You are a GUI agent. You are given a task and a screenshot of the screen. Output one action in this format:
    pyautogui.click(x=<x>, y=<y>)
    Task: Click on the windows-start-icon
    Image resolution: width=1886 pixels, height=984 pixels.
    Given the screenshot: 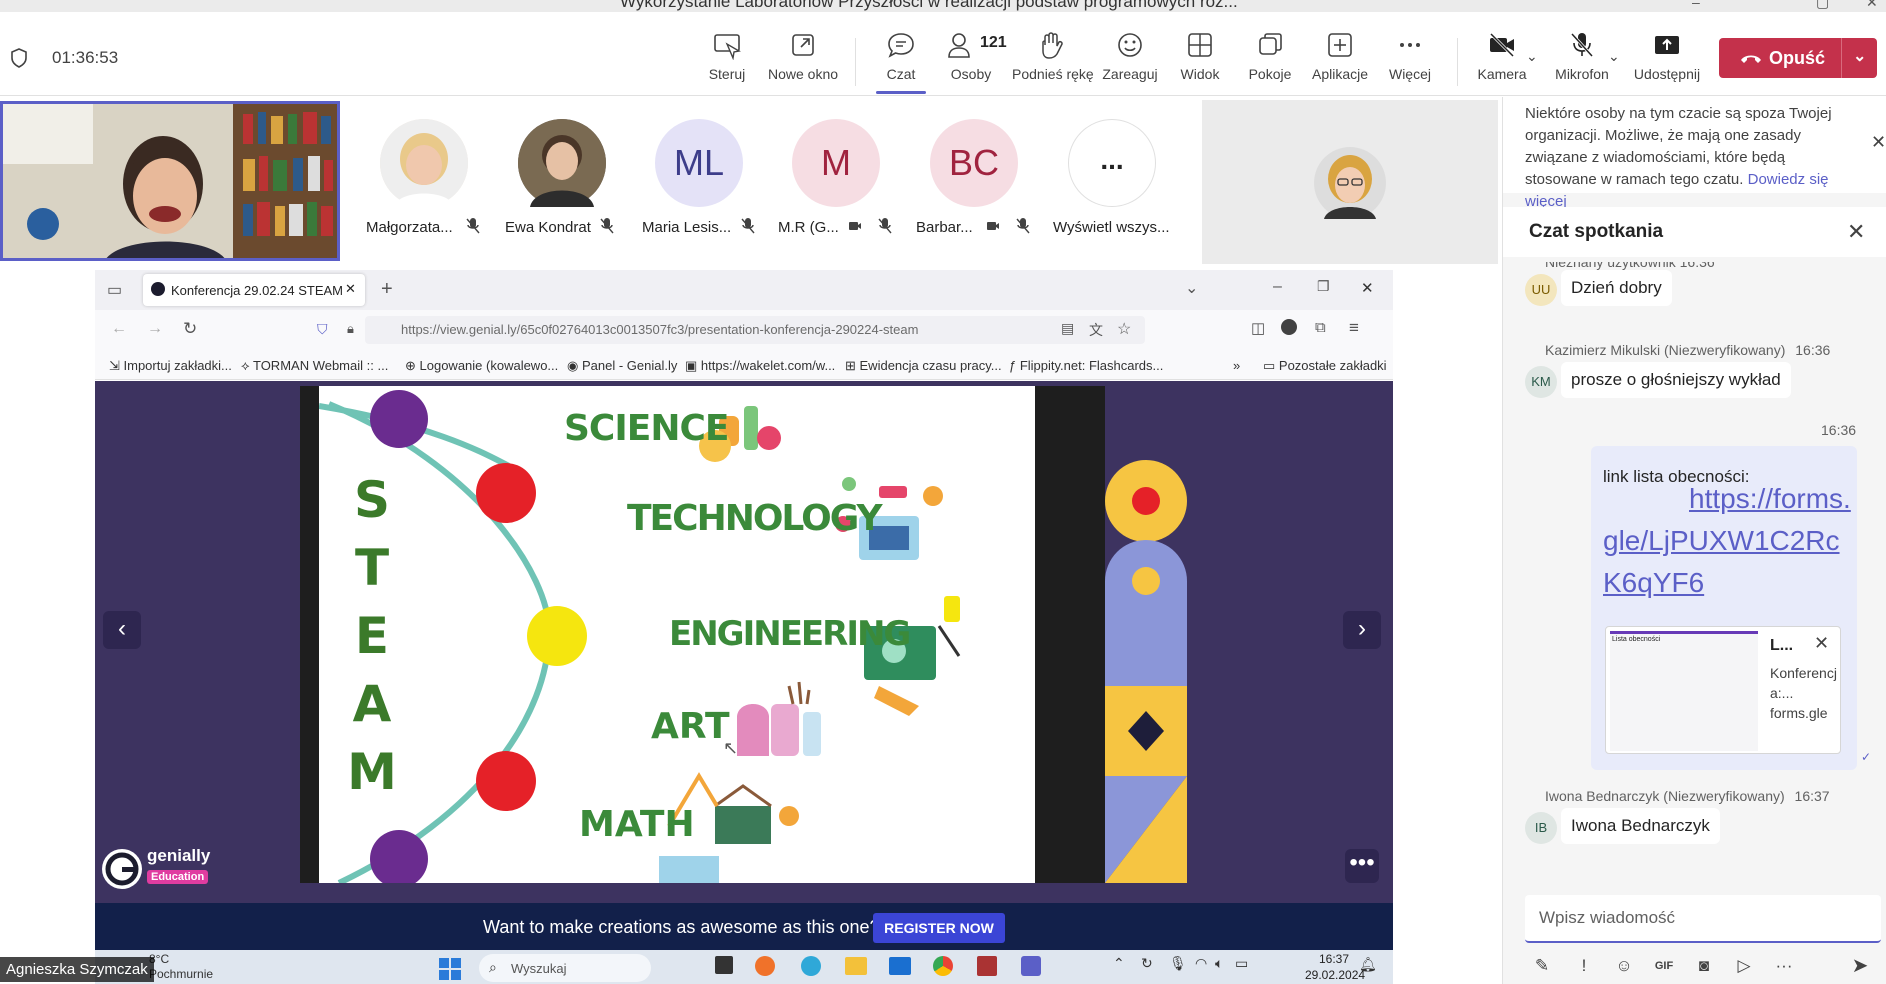 What is the action you would take?
    pyautogui.click(x=450, y=969)
    